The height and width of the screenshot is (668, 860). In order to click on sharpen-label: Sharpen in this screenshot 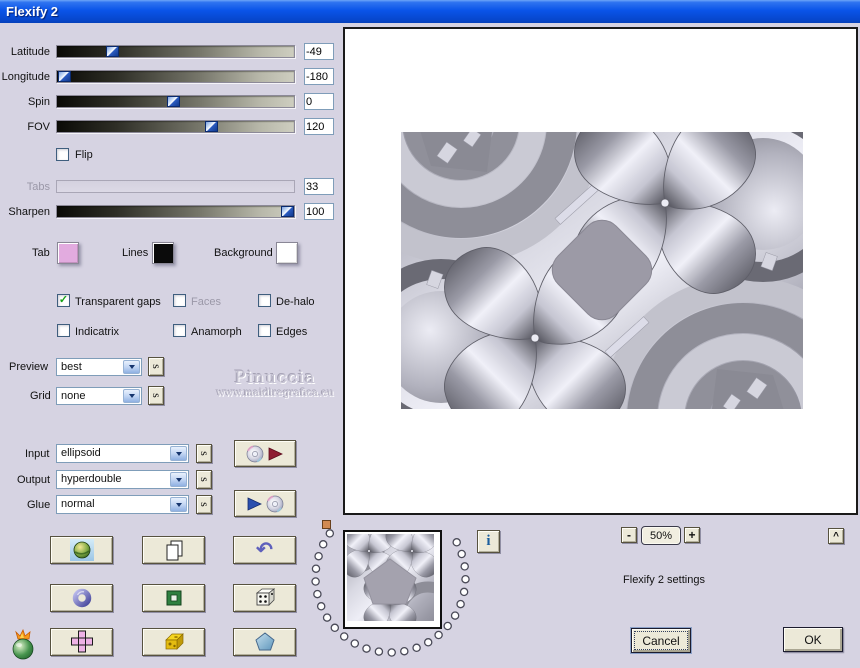, I will do `click(29, 212)`.